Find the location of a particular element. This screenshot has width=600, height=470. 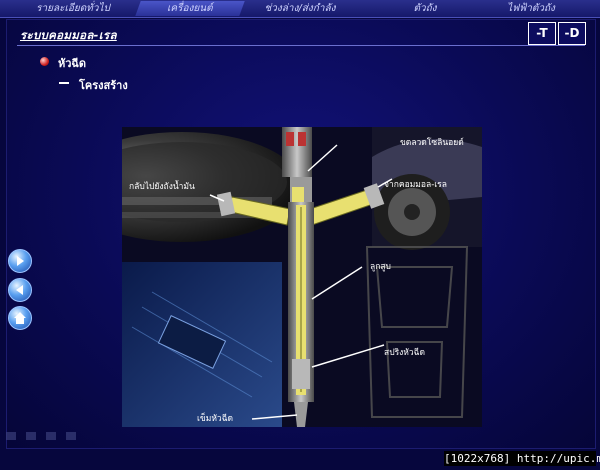

pencil-icon is located at coordinates (31, 436).